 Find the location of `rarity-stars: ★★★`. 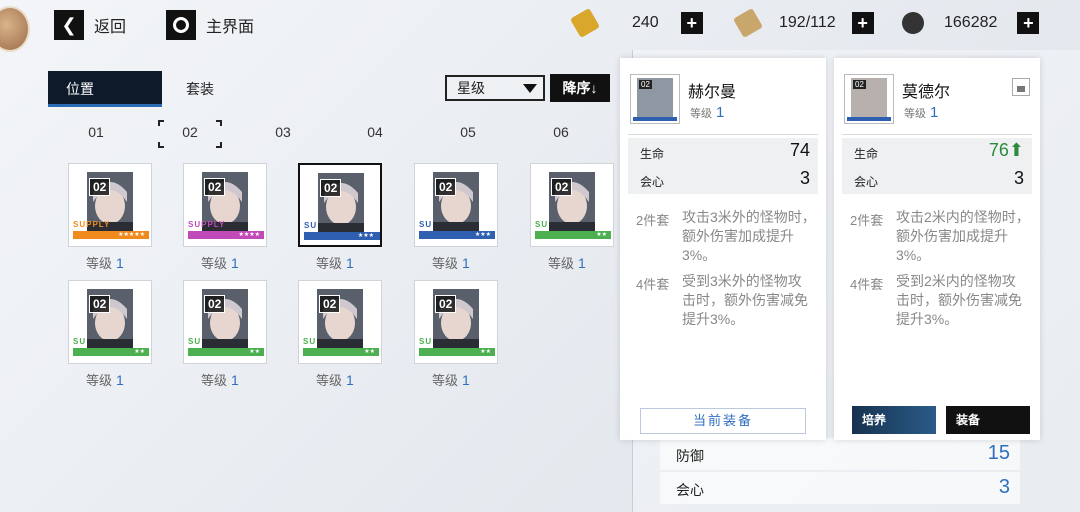

rarity-stars: ★★★ is located at coordinates (482, 235).